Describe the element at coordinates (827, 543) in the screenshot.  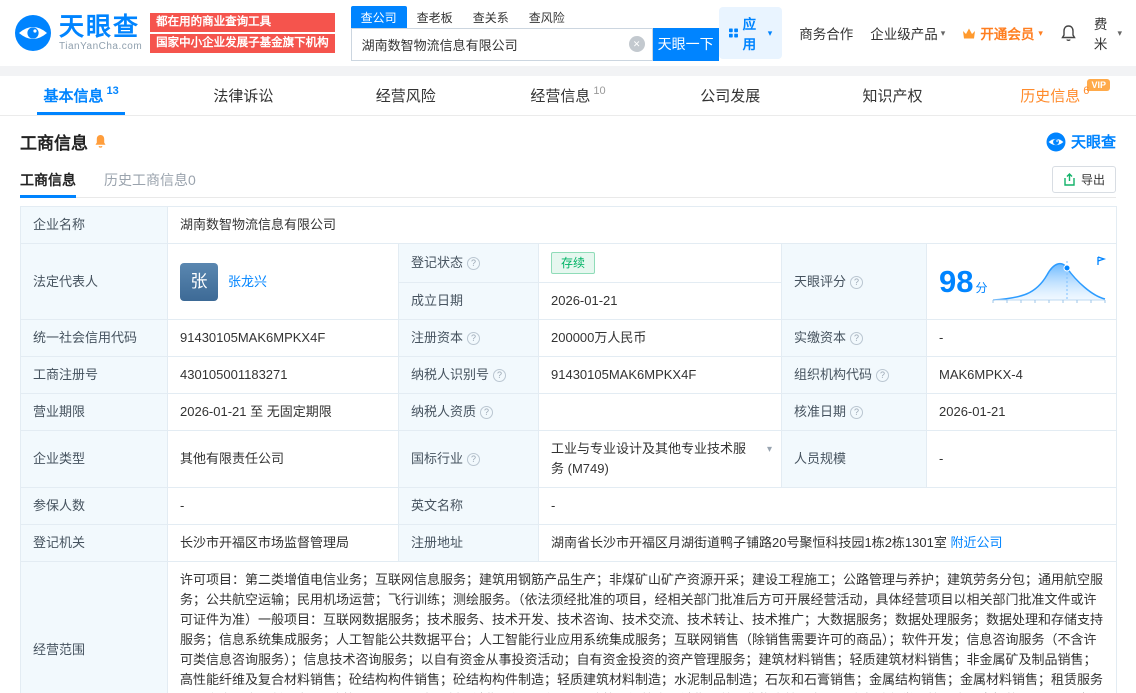
I see `registered-address-value: 湖南省长沙市开福区月湖街道鸭子铺路20号聚恒科技园1栋2栋1301室 附近公司` at that location.